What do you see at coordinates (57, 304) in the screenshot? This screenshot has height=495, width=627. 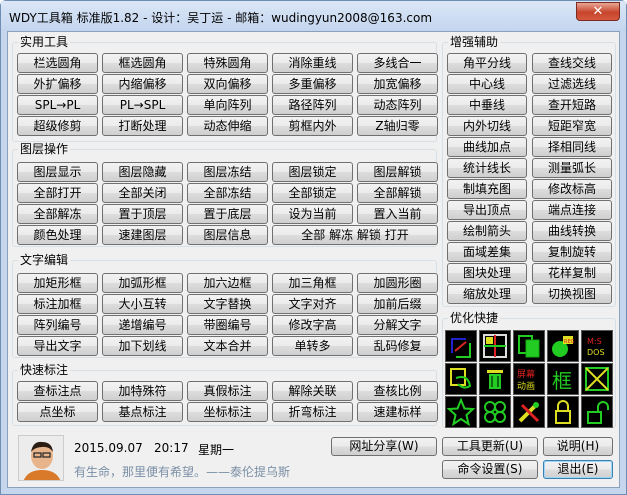 I see `text-buttons-5: 标注加框` at bounding box center [57, 304].